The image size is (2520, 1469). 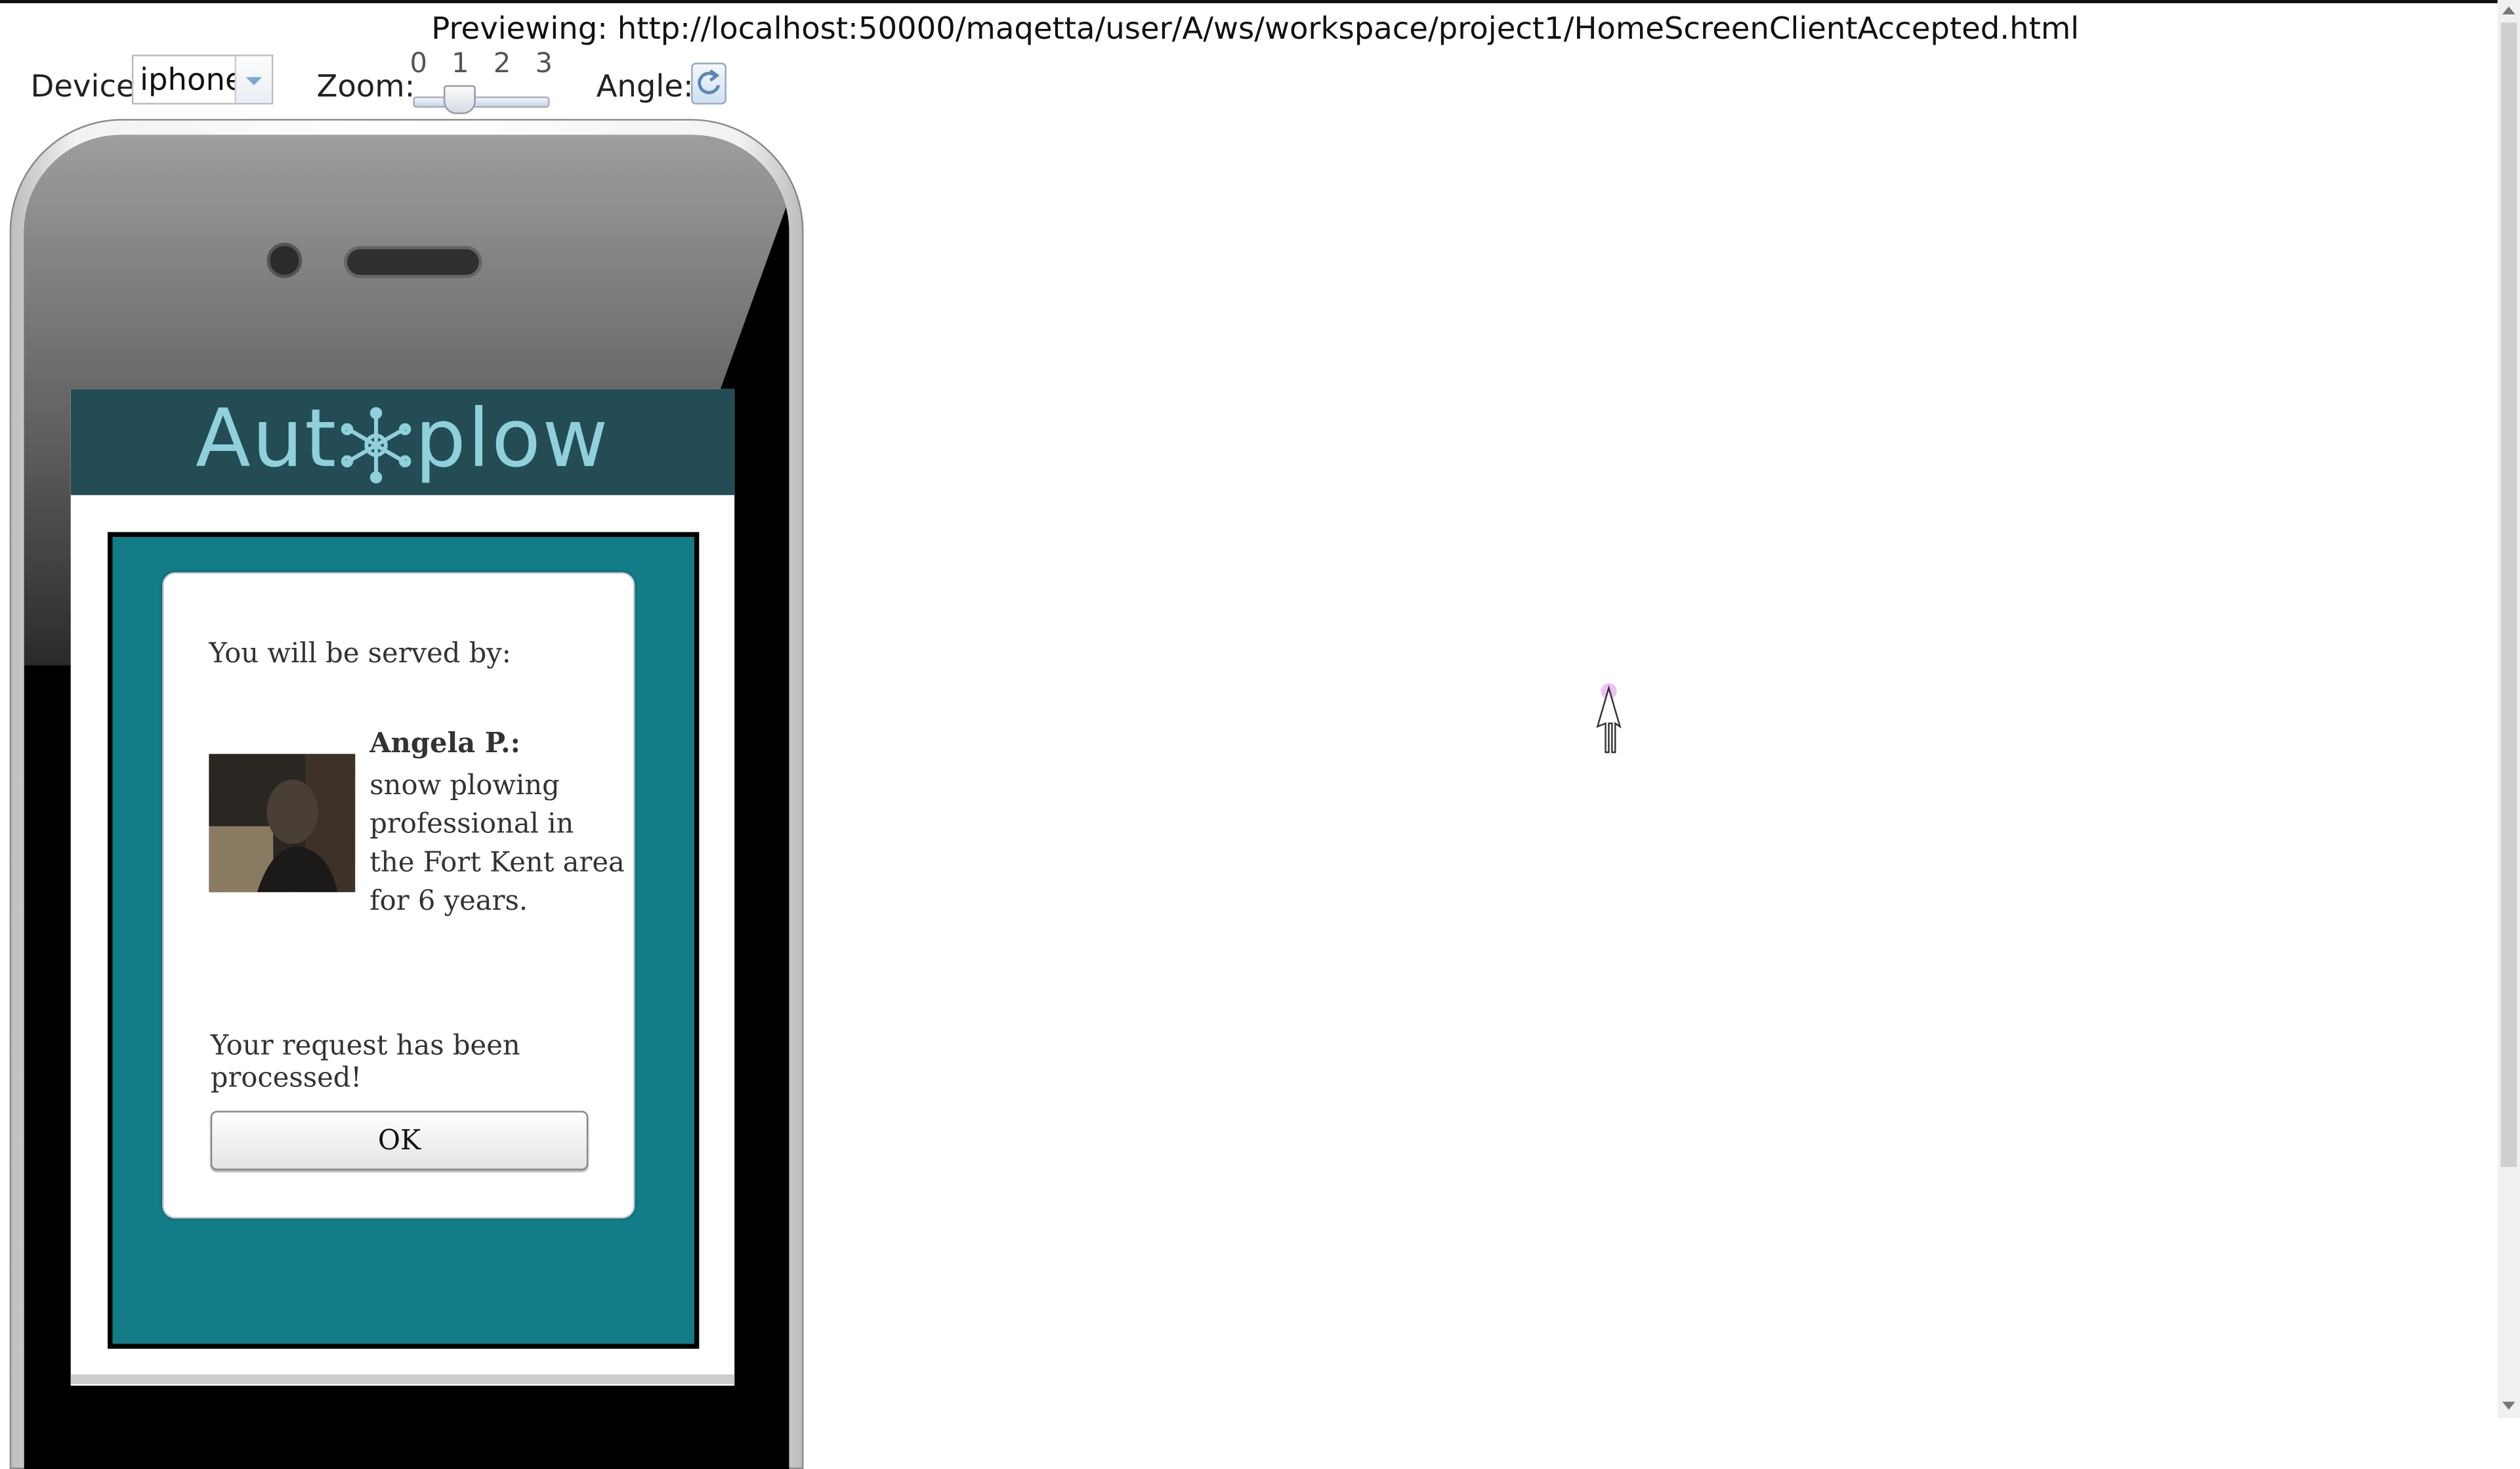 I want to click on screen-bottom-edge, so click(x=402, y=1379).